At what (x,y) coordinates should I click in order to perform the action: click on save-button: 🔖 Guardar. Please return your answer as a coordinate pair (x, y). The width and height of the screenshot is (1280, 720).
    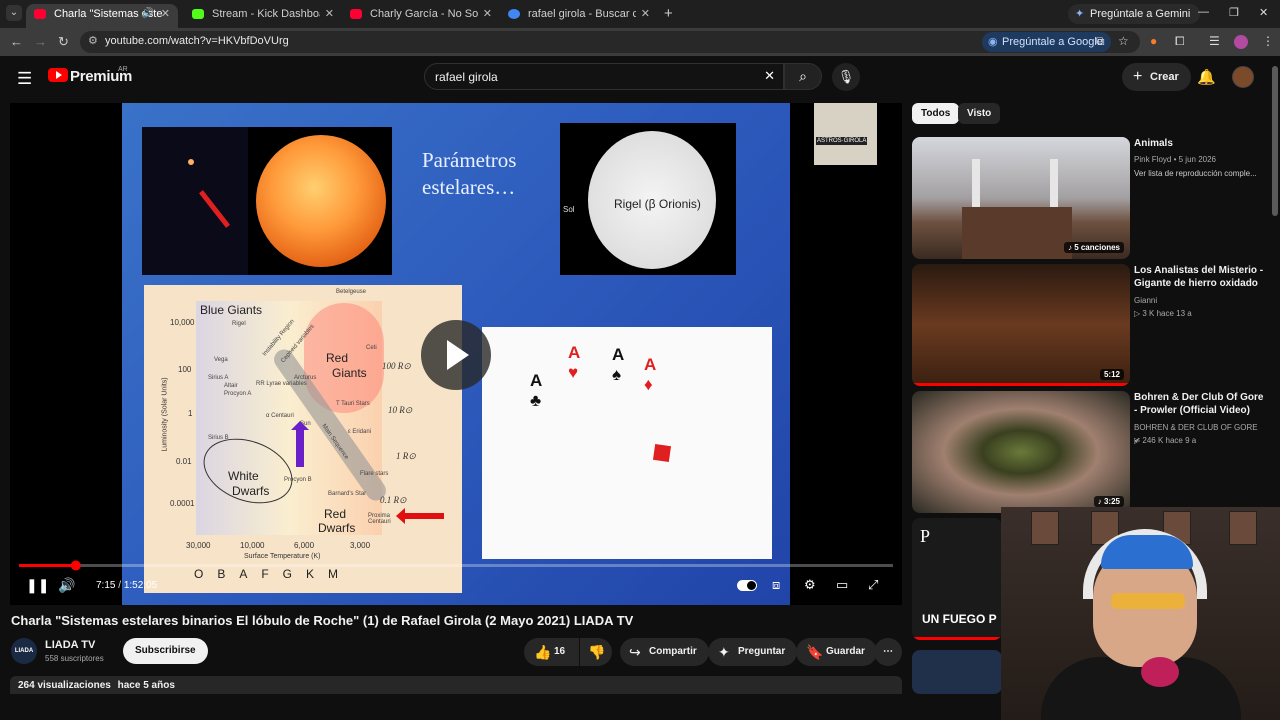
    Looking at the image, I should click on (836, 652).